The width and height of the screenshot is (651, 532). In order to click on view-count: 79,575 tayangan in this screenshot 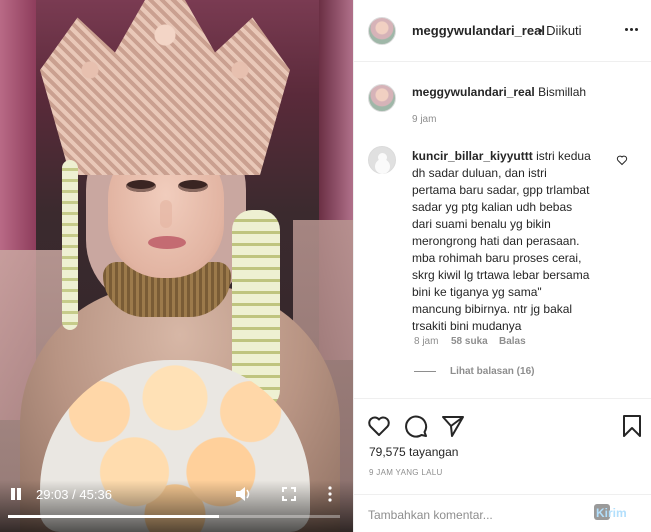, I will do `click(413, 452)`.